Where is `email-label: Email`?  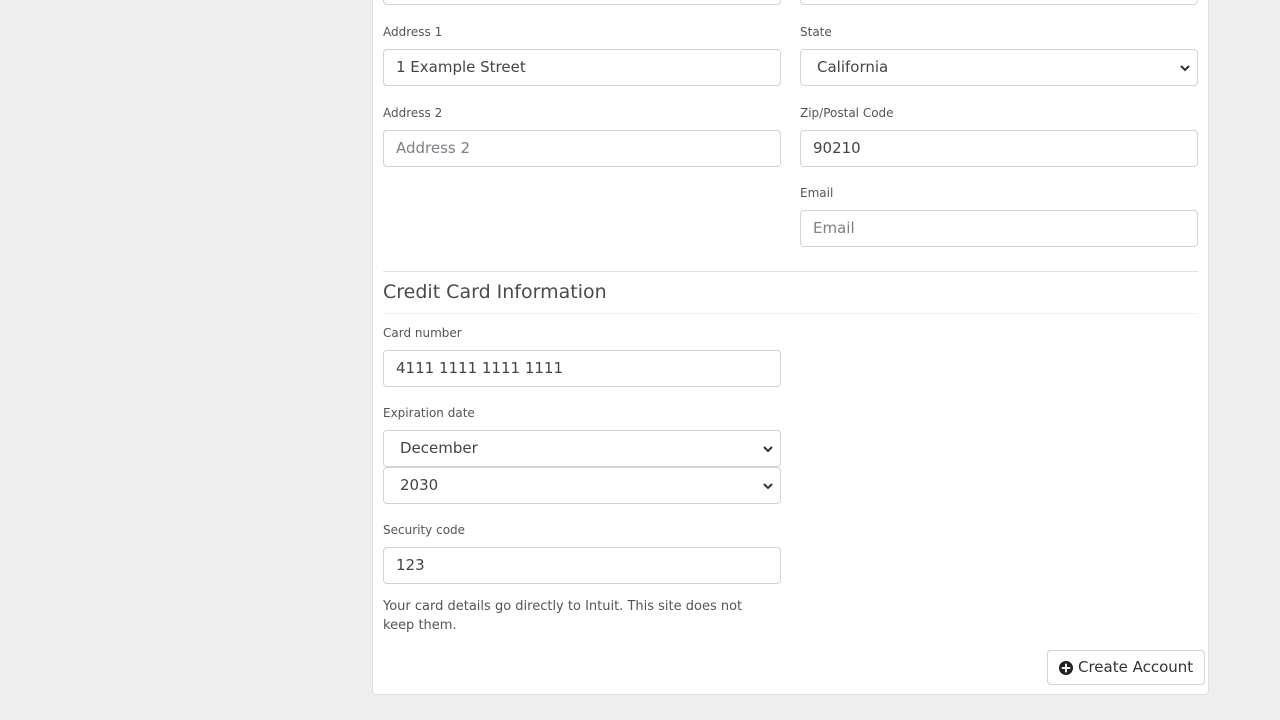
email-label: Email is located at coordinates (817, 193).